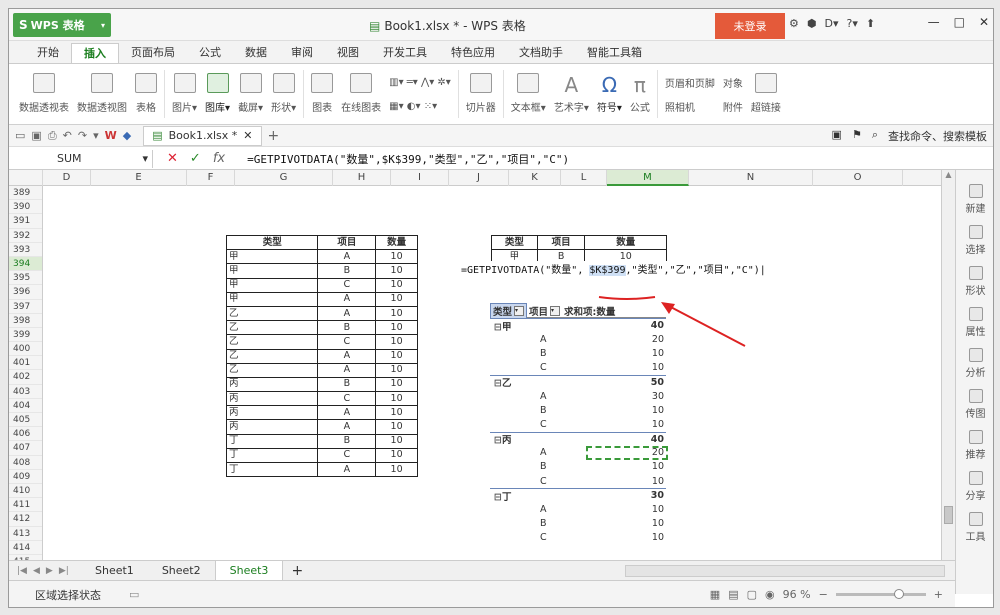  I want to click on side-panel-item-3: 形状, so click(976, 281).